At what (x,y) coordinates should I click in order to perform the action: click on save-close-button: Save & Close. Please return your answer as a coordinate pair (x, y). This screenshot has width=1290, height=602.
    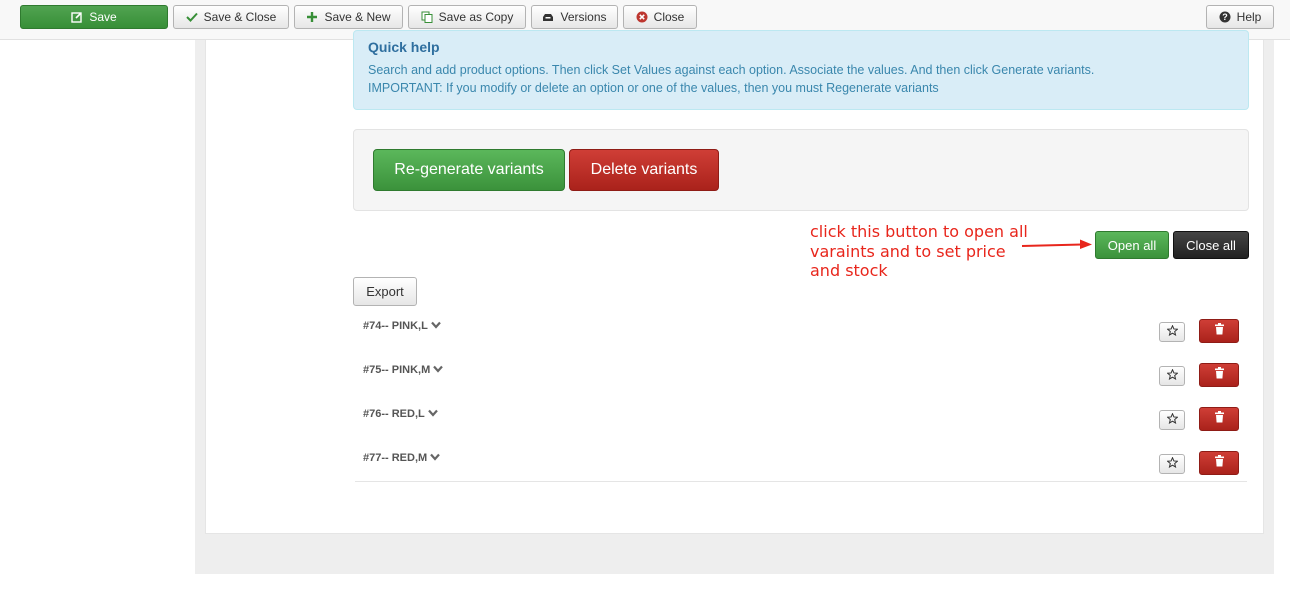
    Looking at the image, I should click on (231, 17).